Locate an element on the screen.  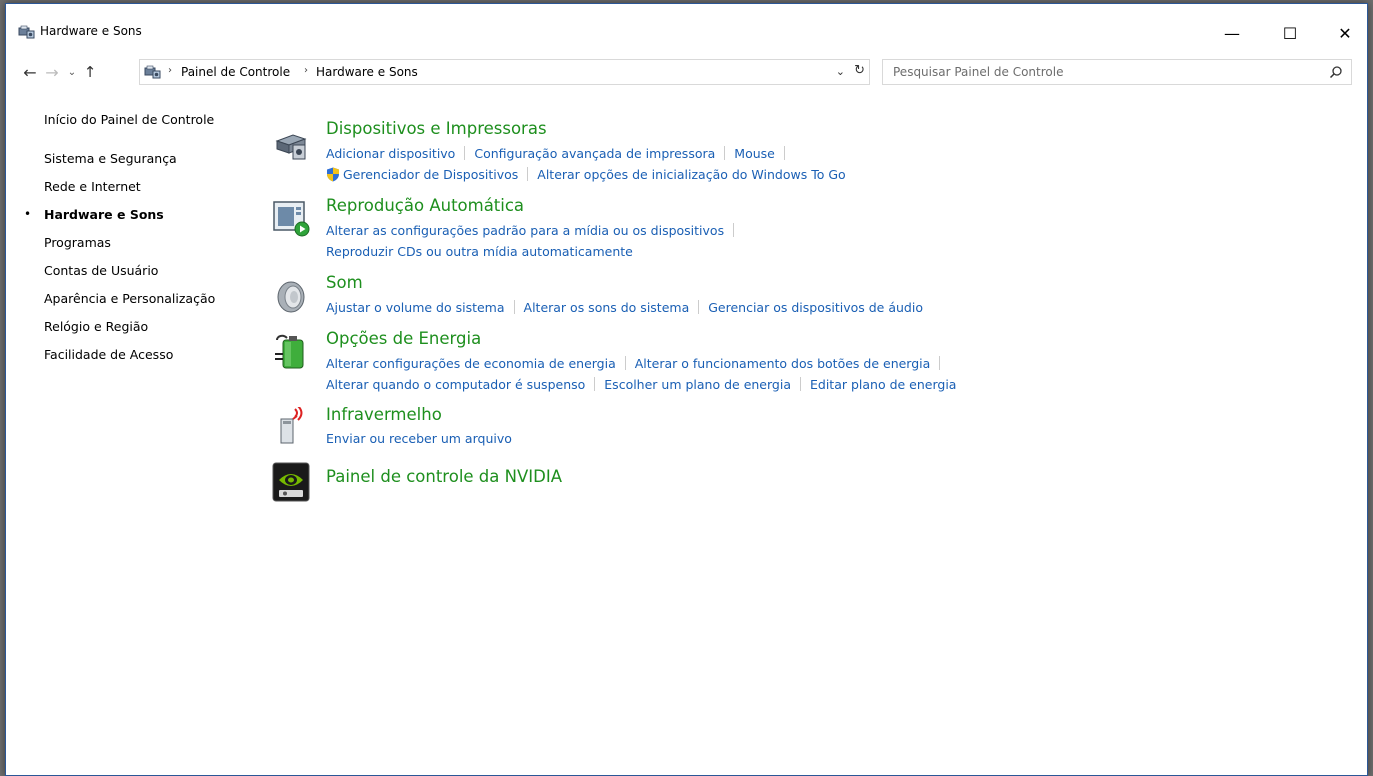
link-send-receive-file: Enviar ou receber um arquivo is located at coordinates (419, 438).